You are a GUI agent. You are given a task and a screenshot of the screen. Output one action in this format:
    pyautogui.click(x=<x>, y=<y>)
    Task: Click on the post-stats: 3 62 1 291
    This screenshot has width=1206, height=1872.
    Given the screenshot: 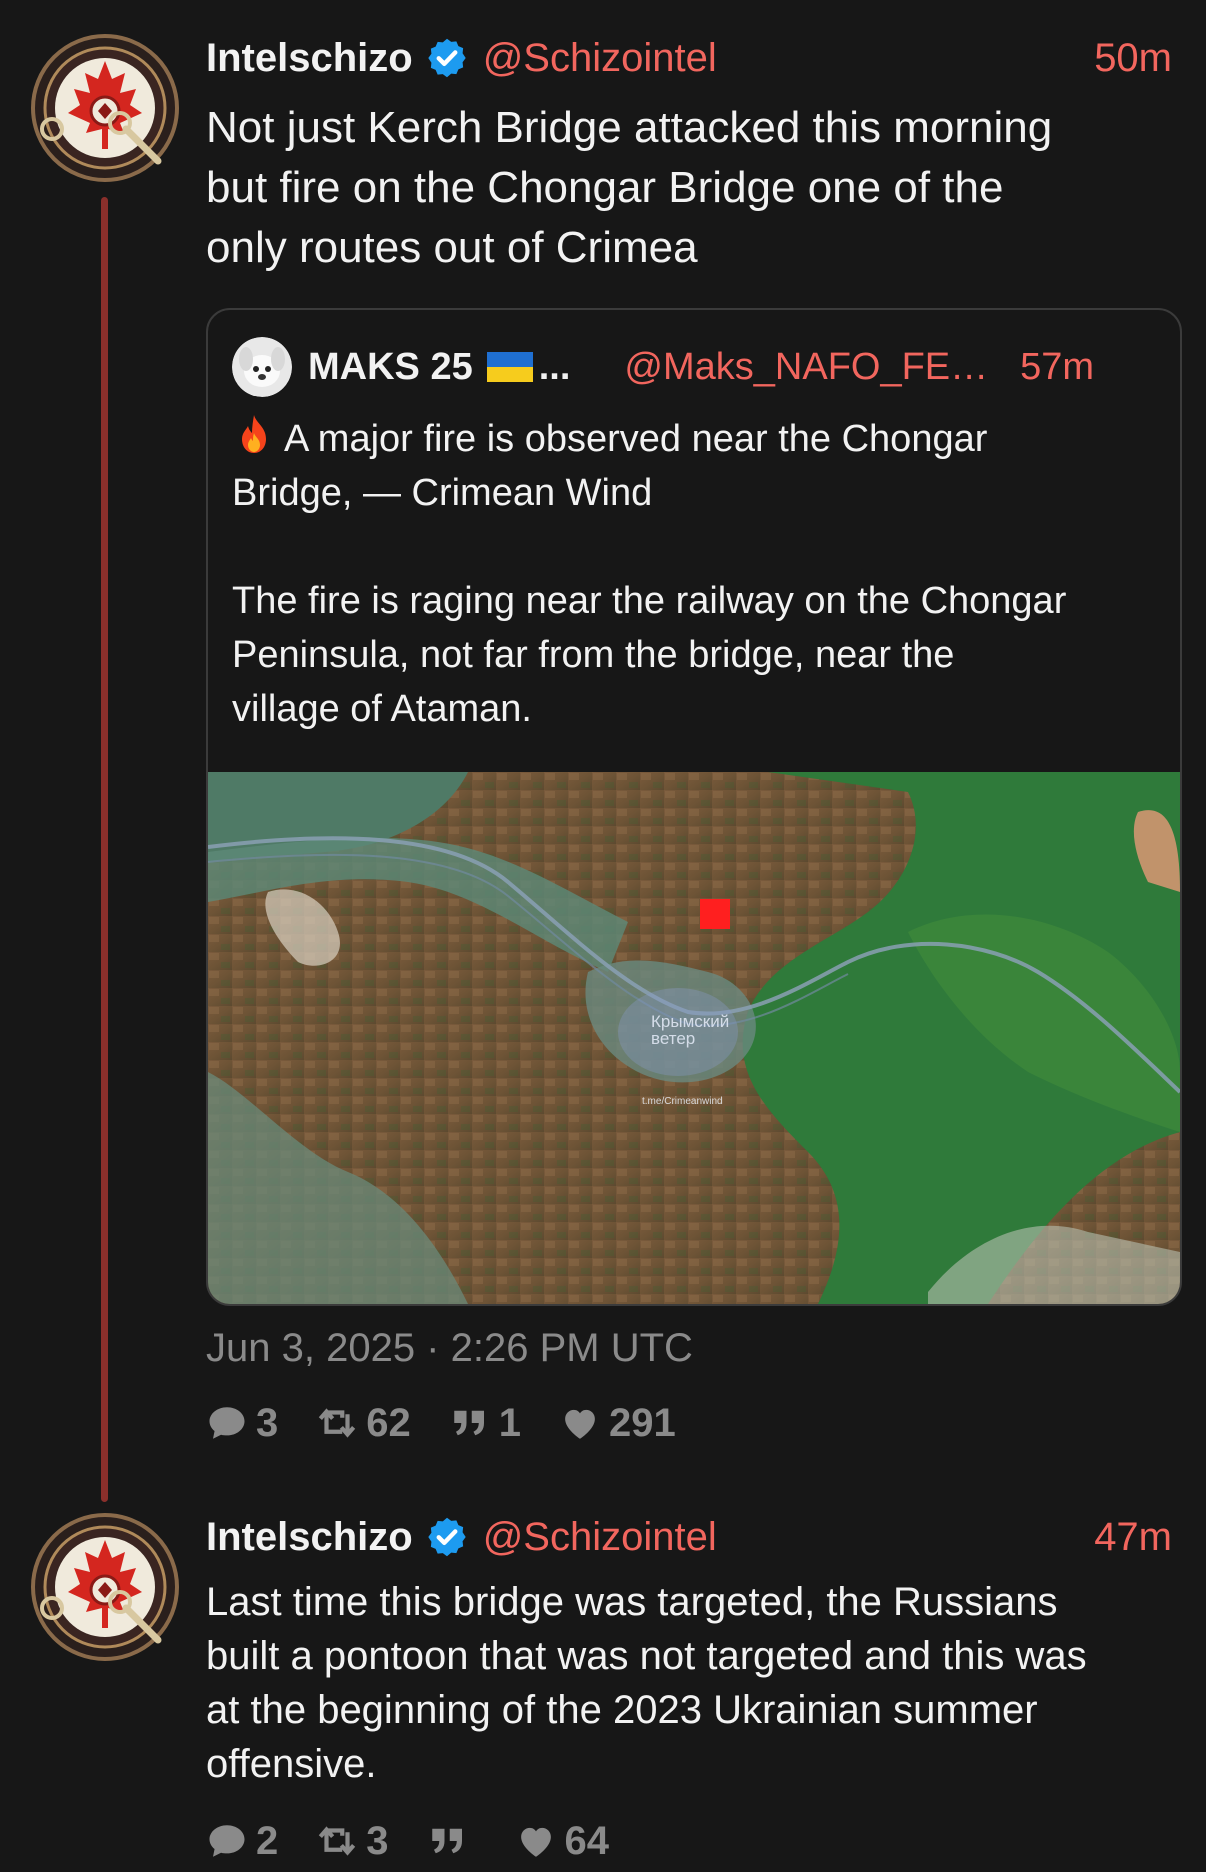 What is the action you would take?
    pyautogui.click(x=460, y=1423)
    